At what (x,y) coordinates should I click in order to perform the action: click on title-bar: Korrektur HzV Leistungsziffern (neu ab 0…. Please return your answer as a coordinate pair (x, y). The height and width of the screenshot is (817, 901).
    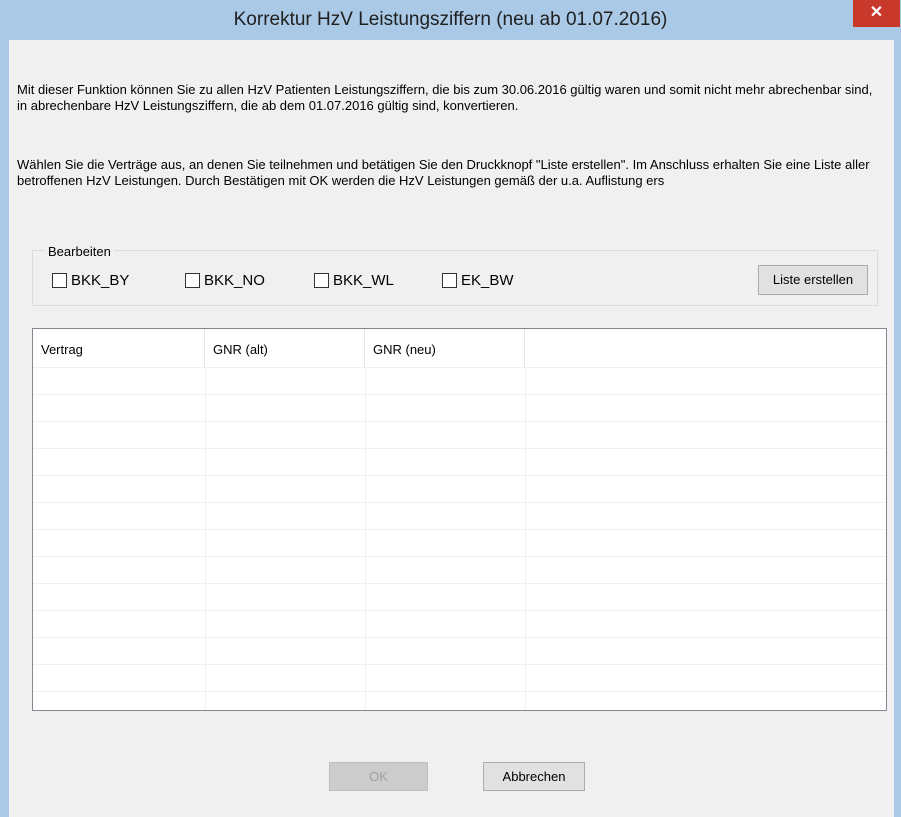
    Looking at the image, I should click on (450, 20).